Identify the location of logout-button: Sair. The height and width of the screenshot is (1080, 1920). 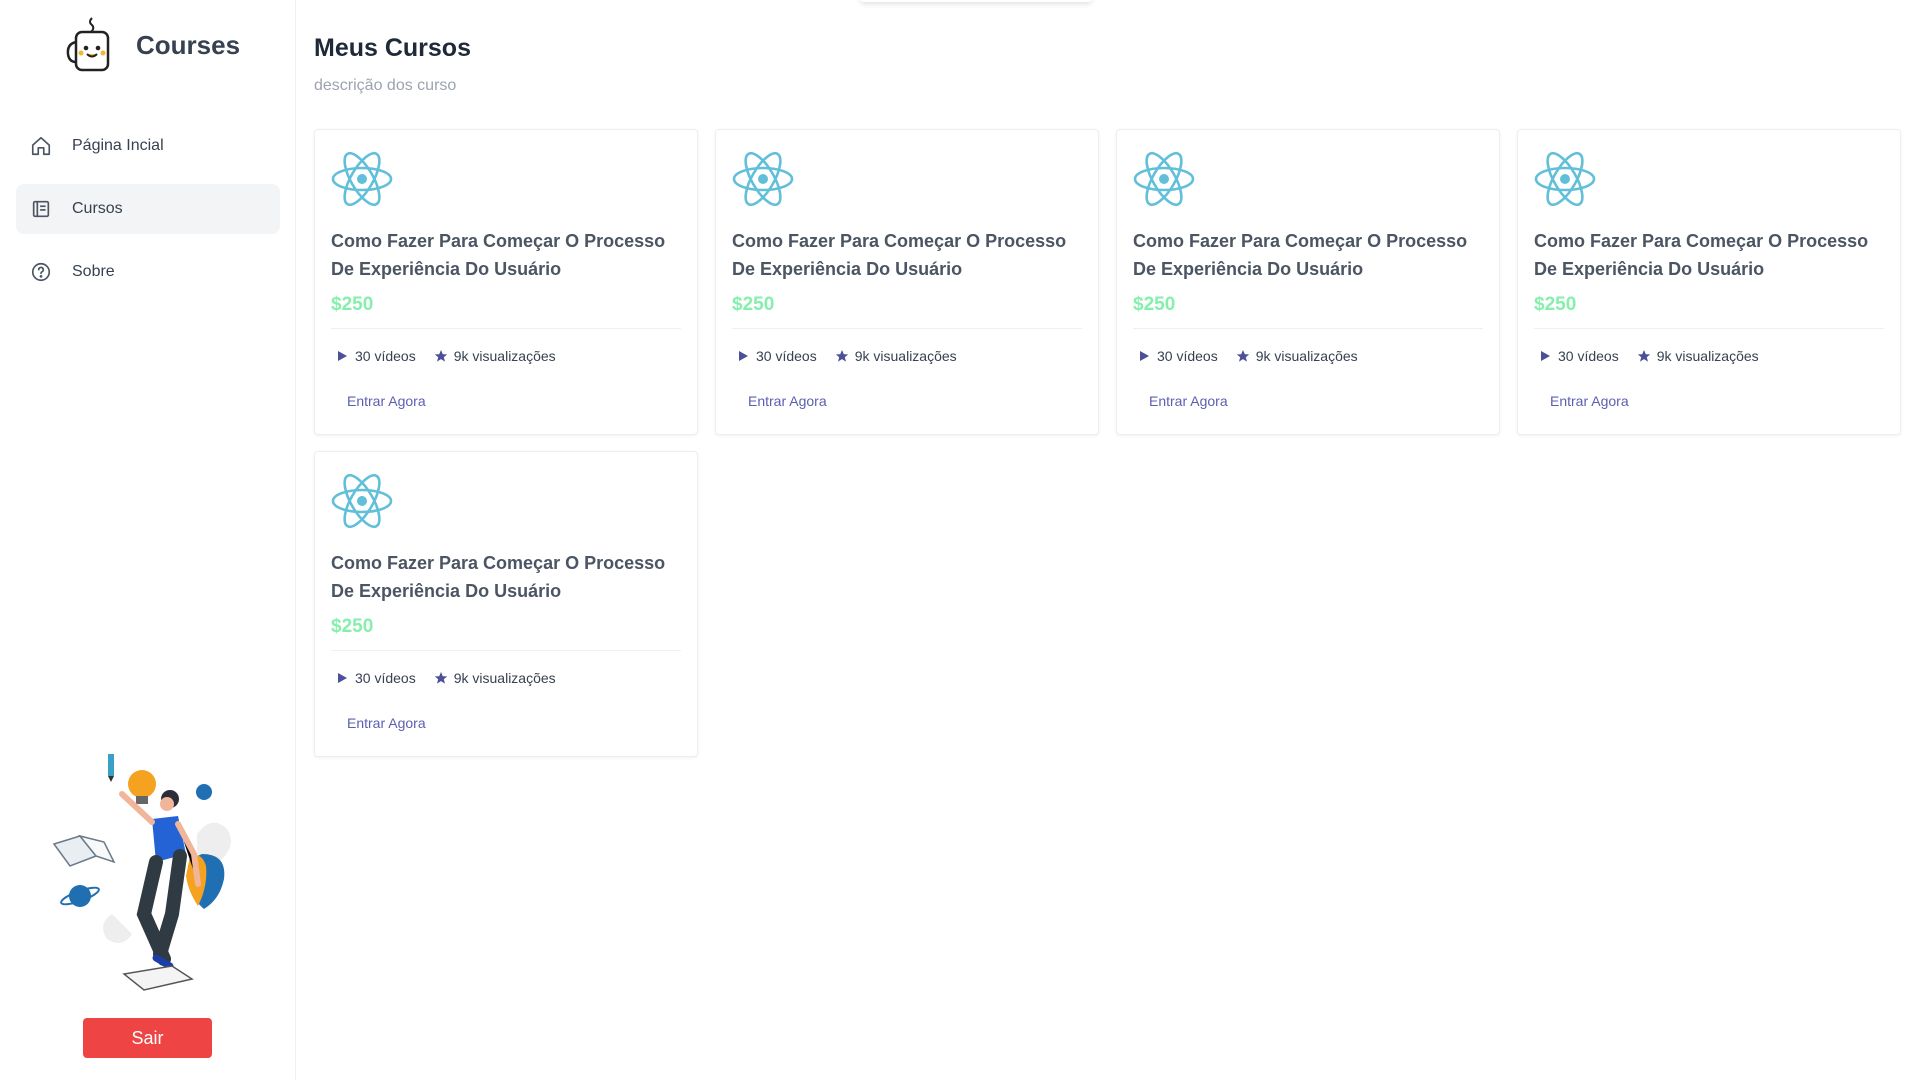
(147, 1038).